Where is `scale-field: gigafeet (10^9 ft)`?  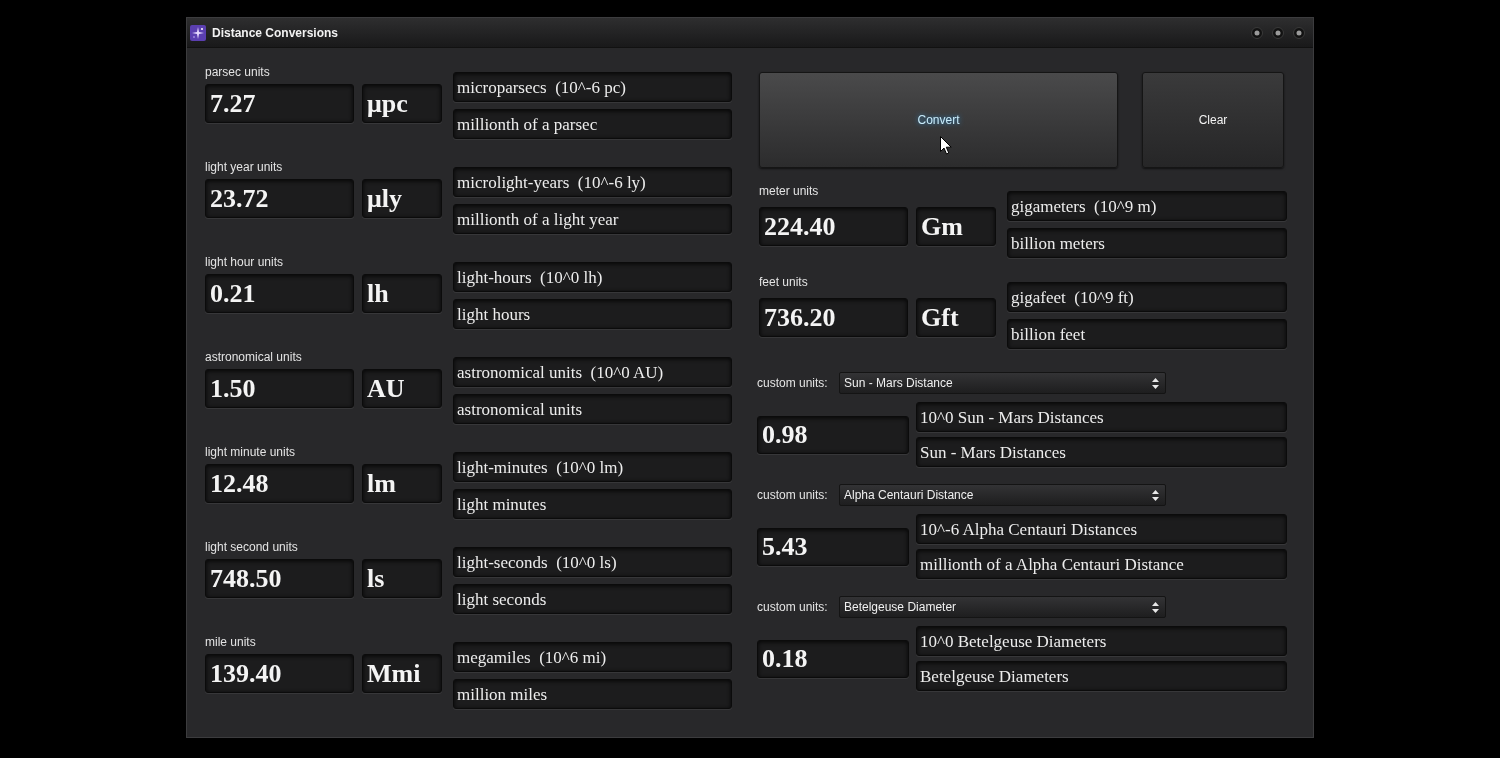 scale-field: gigafeet (10^9 ft) is located at coordinates (1147, 297).